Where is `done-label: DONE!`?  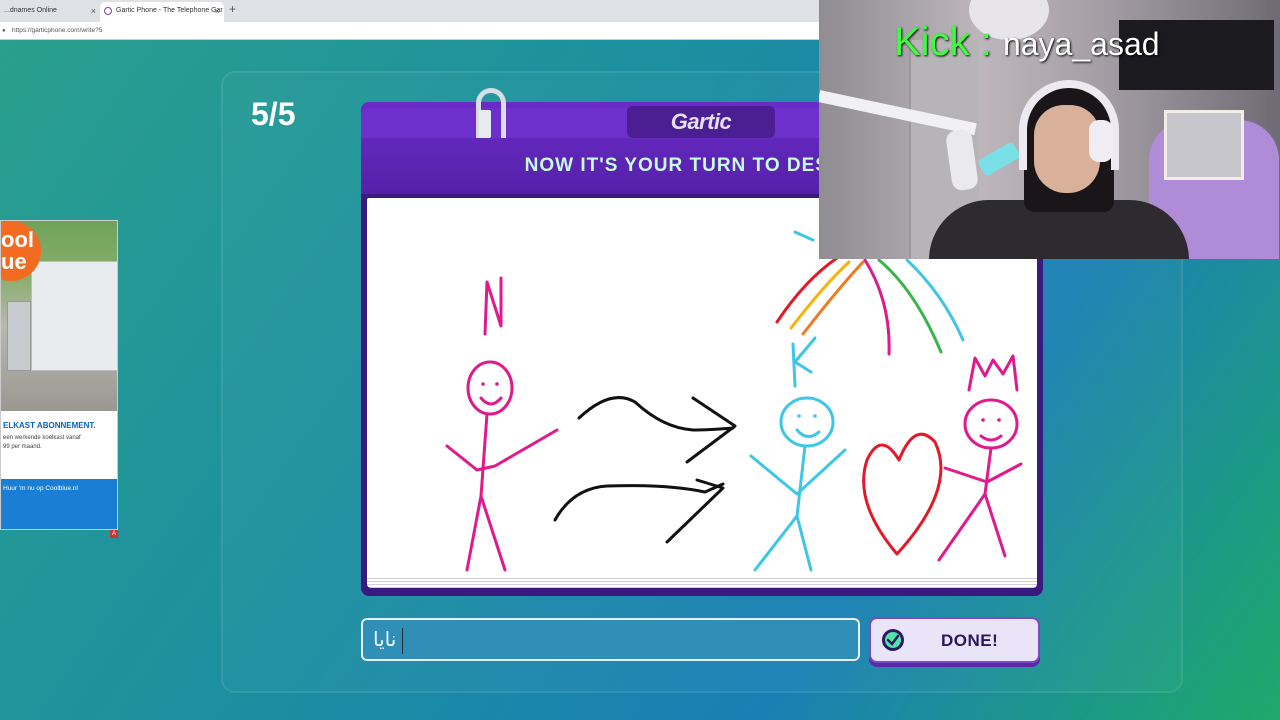 done-label: DONE! is located at coordinates (970, 640).